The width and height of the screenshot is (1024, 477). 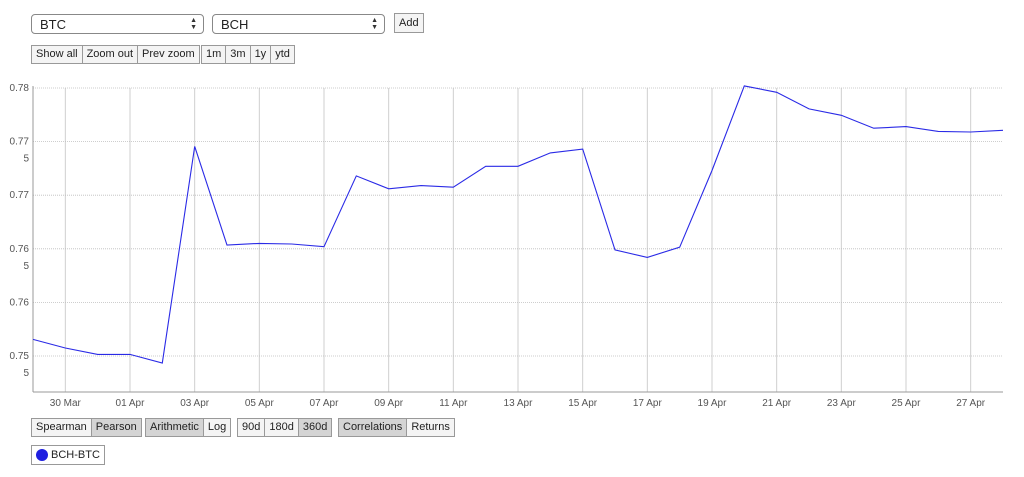 I want to click on x-tick-label: 30 Mar, so click(x=66, y=403).